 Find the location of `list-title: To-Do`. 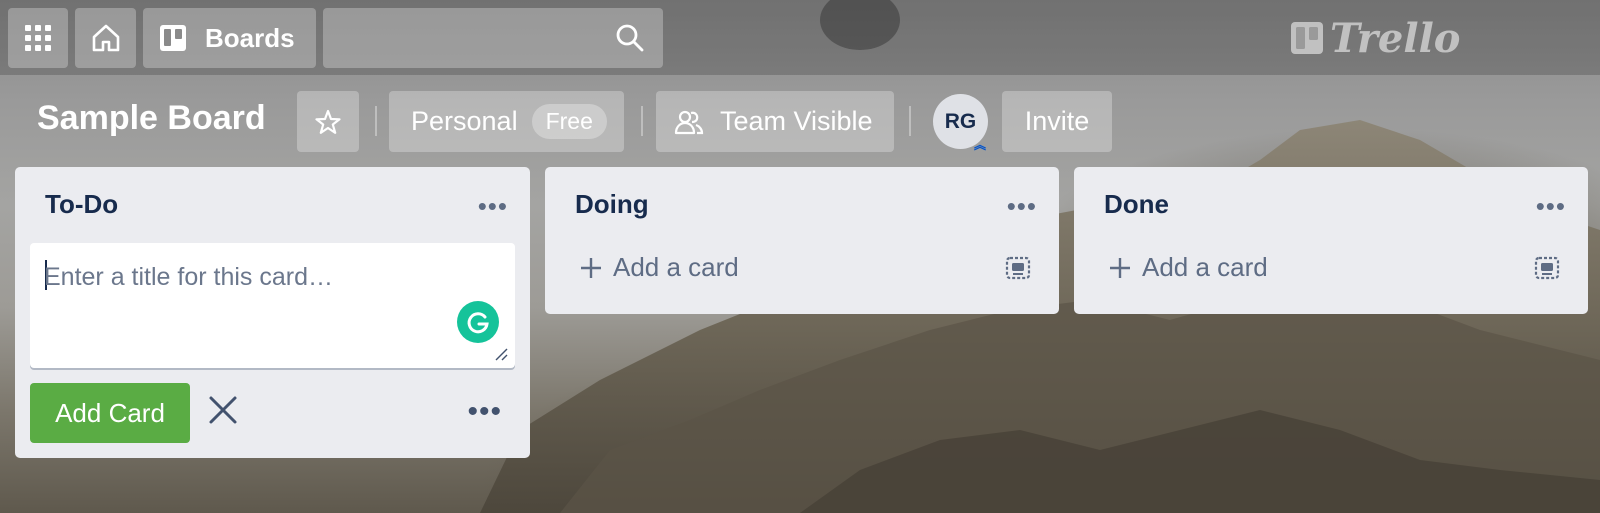

list-title: To-Do is located at coordinates (81, 204).